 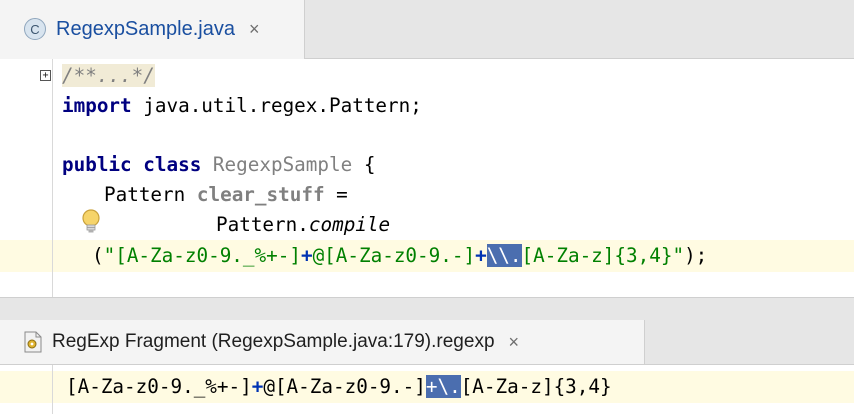 I want to click on type-pattern: Pattern, so click(x=145, y=194).